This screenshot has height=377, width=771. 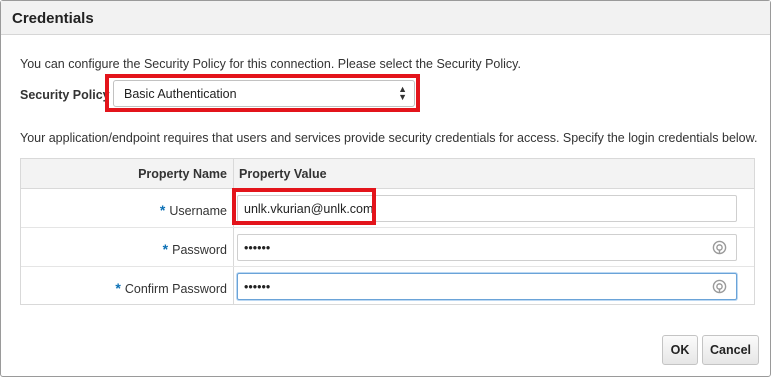 I want to click on header-property-name: Property Name, so click(x=182, y=174).